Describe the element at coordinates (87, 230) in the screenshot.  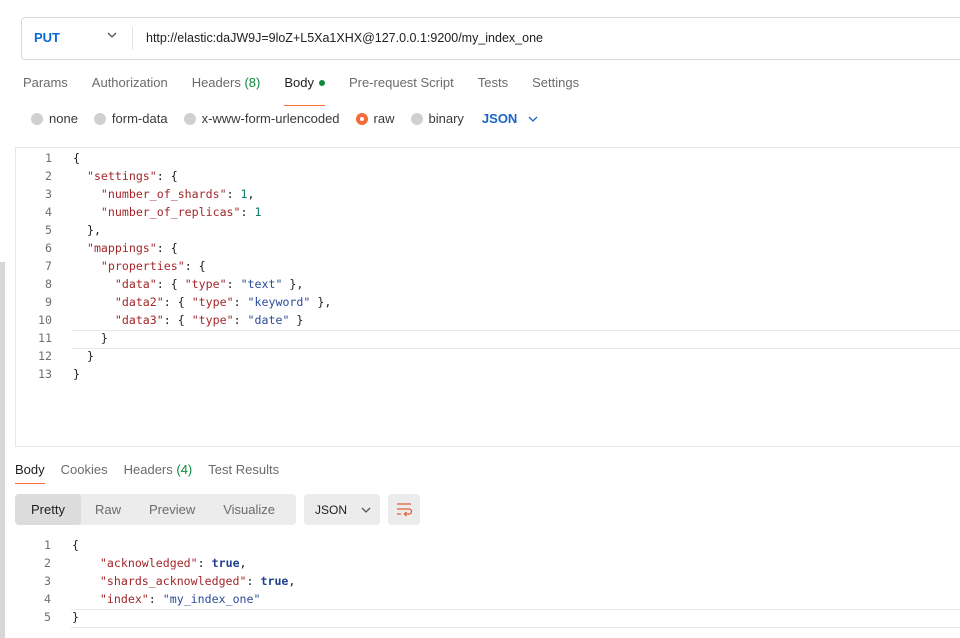
I see `code-line: },` at that location.